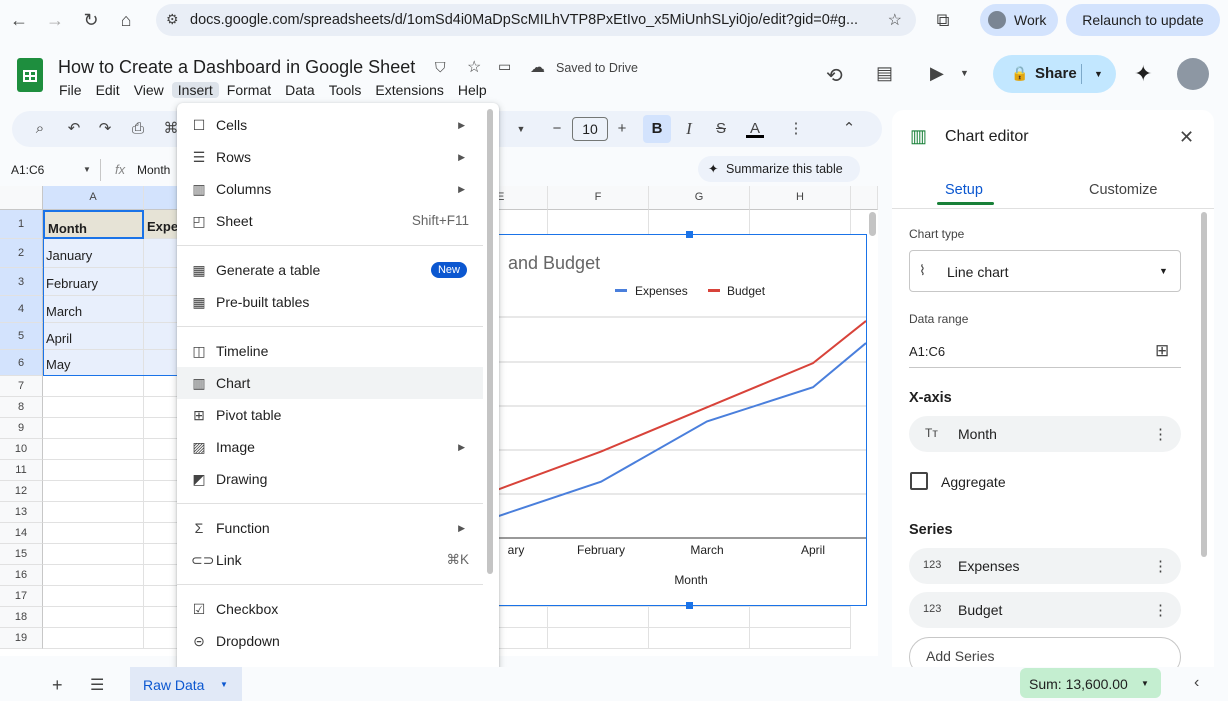 The width and height of the screenshot is (1228, 701). What do you see at coordinates (93, 309) in the screenshot?
I see `cell-a4: March` at bounding box center [93, 309].